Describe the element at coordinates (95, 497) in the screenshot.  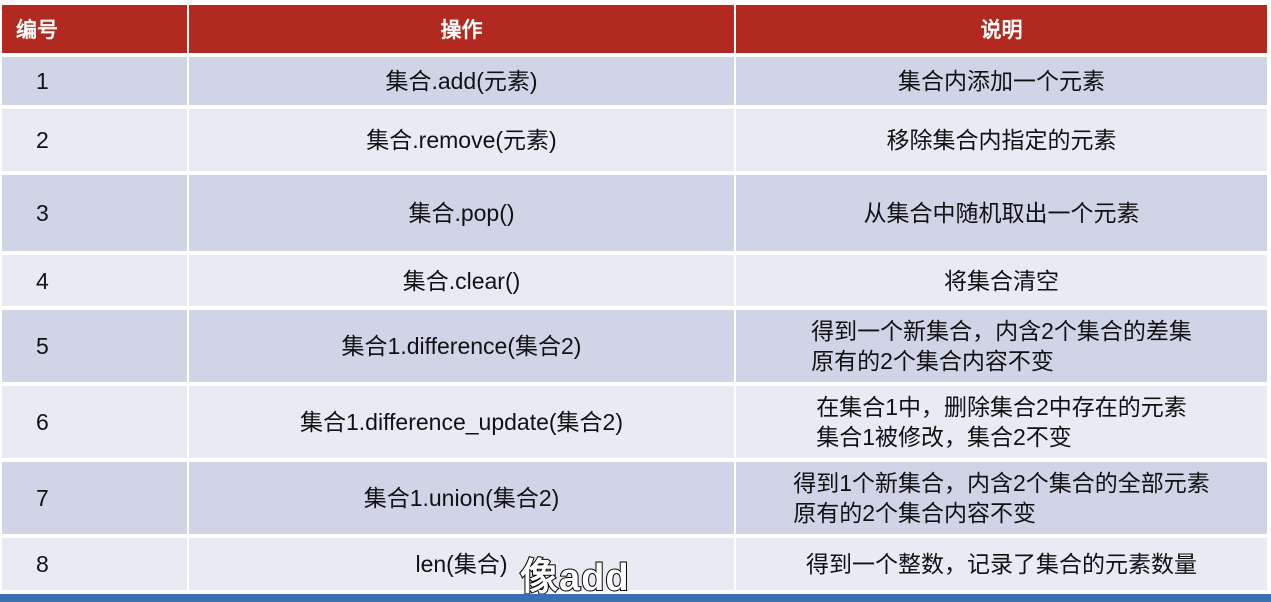
I see `row-number: 7` at that location.